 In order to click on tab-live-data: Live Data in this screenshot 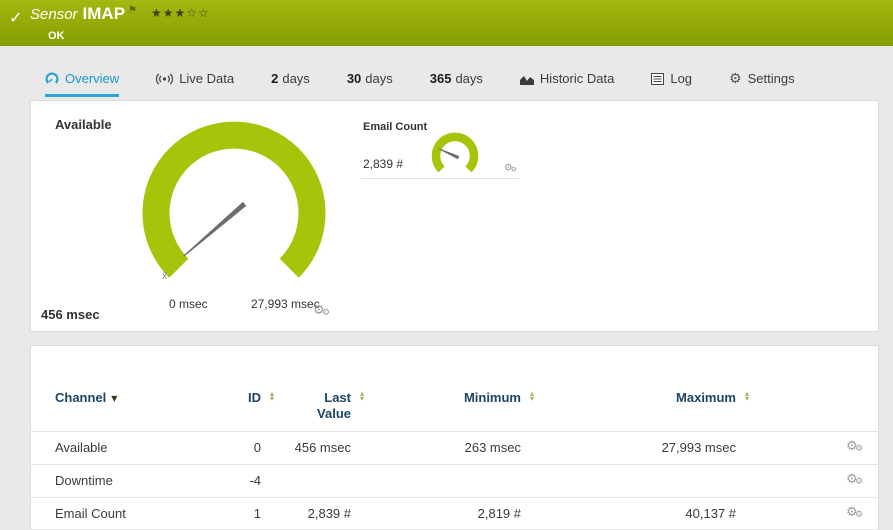, I will do `click(195, 80)`.